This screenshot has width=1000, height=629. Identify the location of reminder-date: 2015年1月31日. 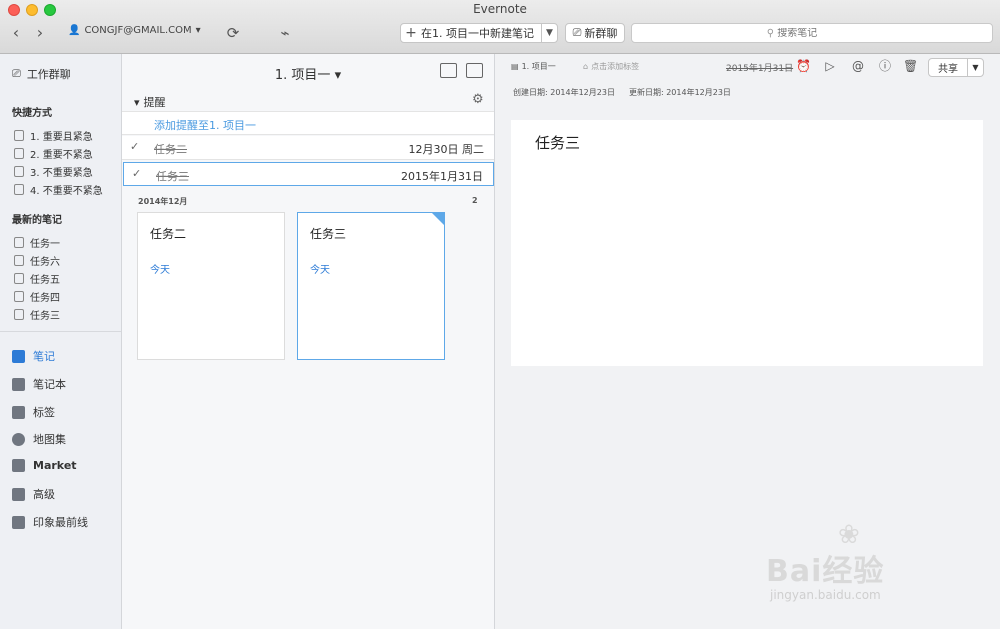
(759, 67).